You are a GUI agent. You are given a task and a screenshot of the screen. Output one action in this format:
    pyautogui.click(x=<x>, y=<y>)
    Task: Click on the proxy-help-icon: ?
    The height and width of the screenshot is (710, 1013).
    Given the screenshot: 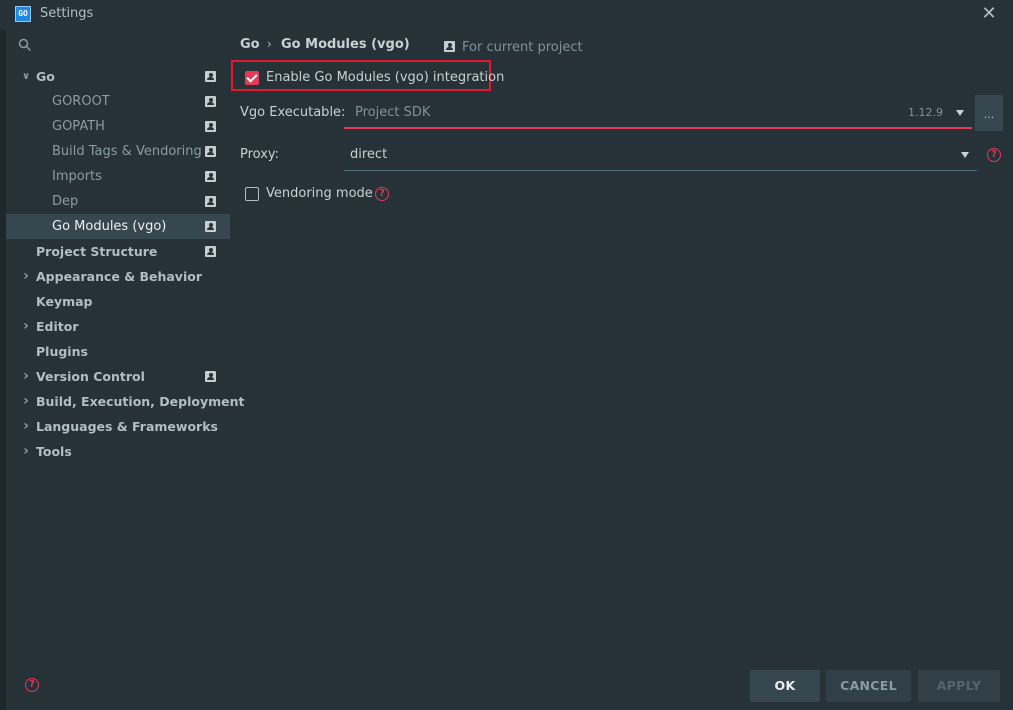 What is the action you would take?
    pyautogui.click(x=994, y=155)
    